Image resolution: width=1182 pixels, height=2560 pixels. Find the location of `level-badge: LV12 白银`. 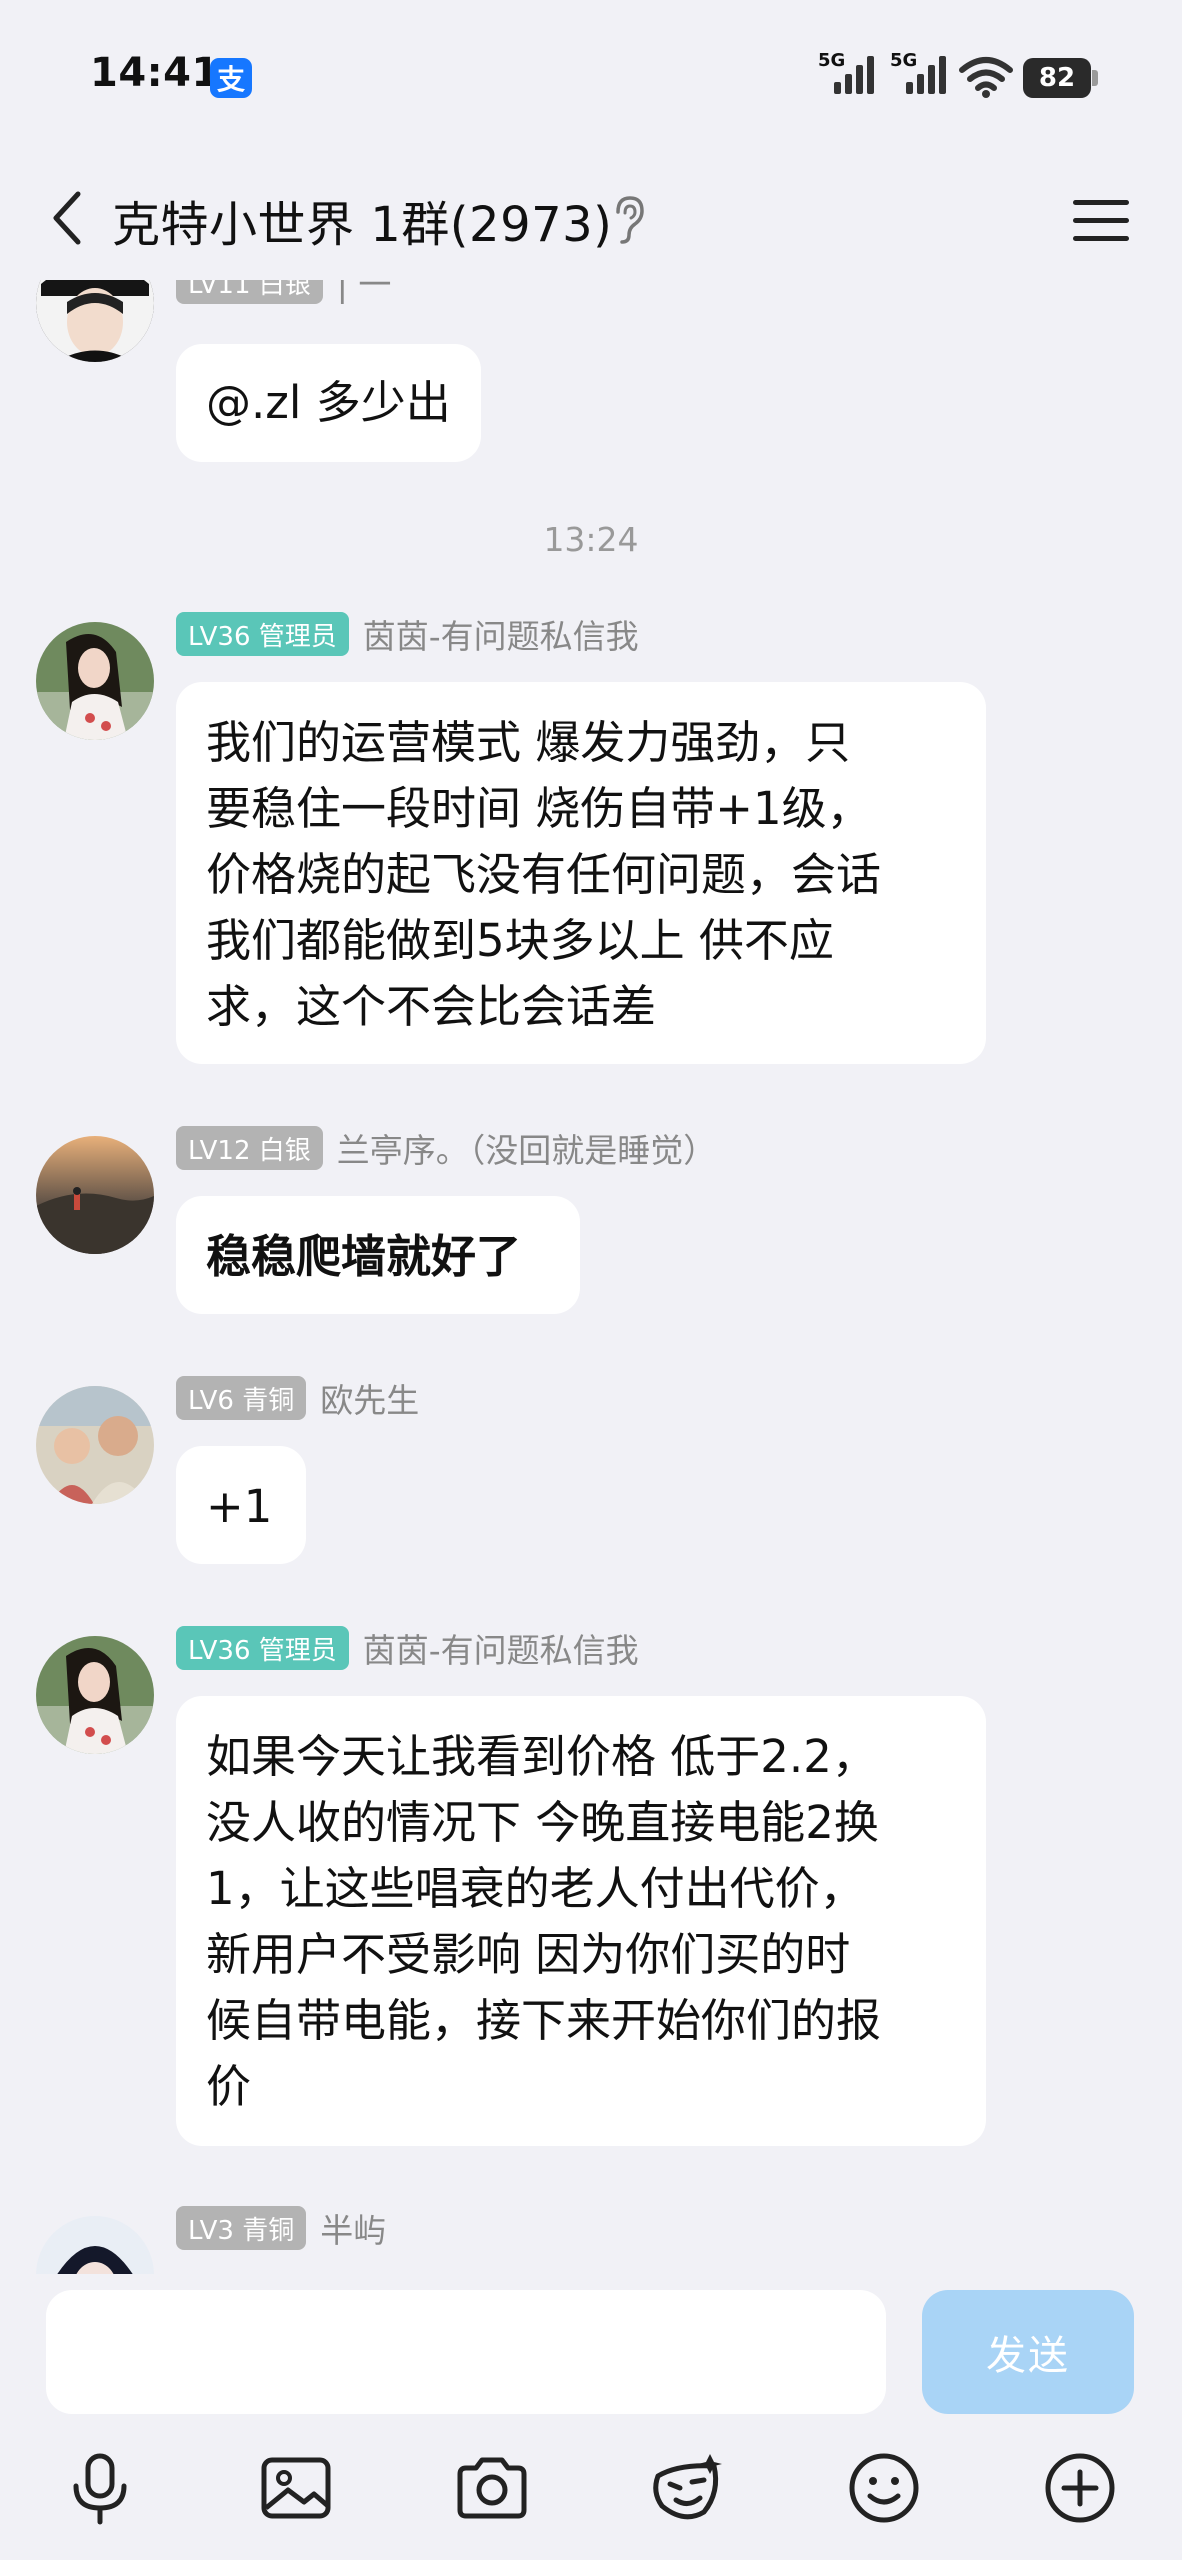

level-badge: LV12 白银 is located at coordinates (249, 1148).